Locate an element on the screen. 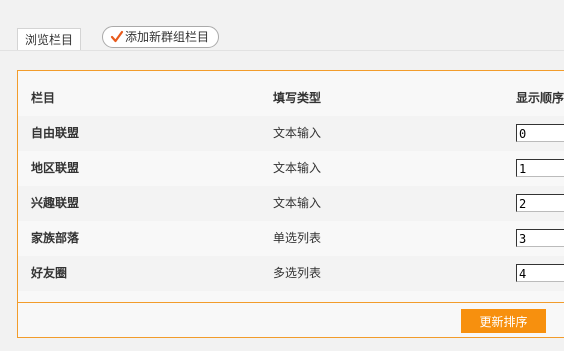 The width and height of the screenshot is (564, 351). tab-browse-columns: 浏览栏目 is located at coordinates (49, 39).